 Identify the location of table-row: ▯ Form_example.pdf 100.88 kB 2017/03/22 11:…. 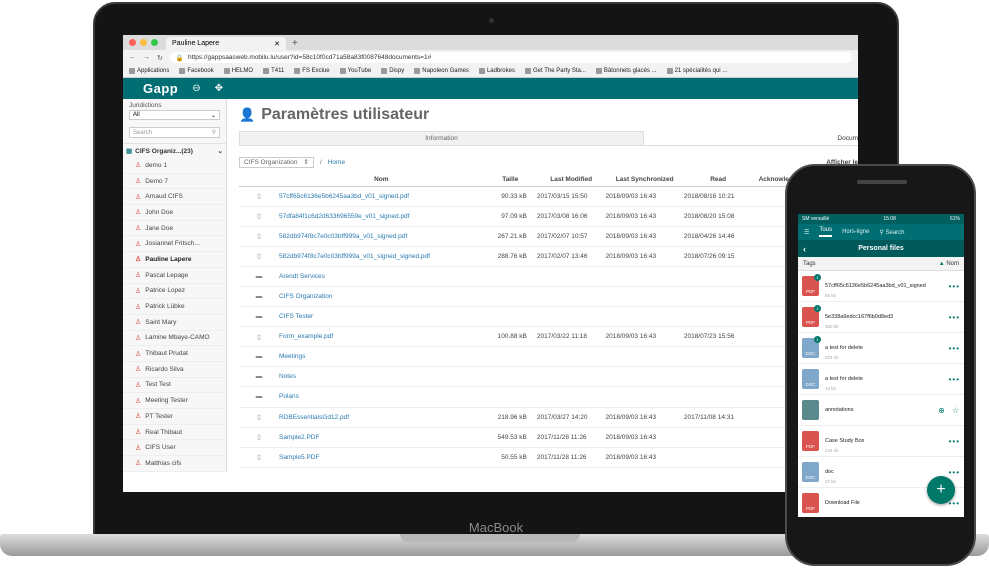
(519, 337).